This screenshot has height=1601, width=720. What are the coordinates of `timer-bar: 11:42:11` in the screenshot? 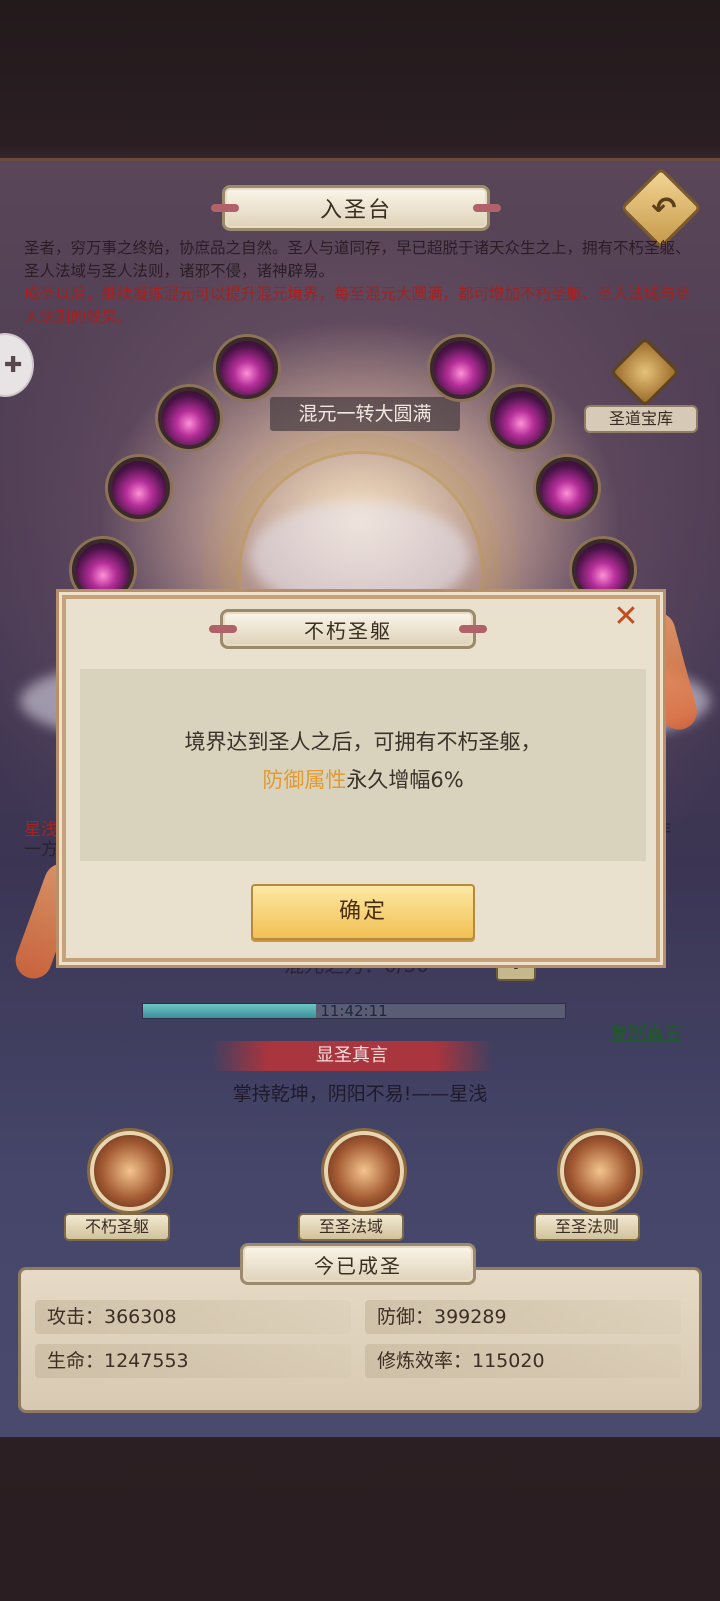 It's located at (354, 1011).